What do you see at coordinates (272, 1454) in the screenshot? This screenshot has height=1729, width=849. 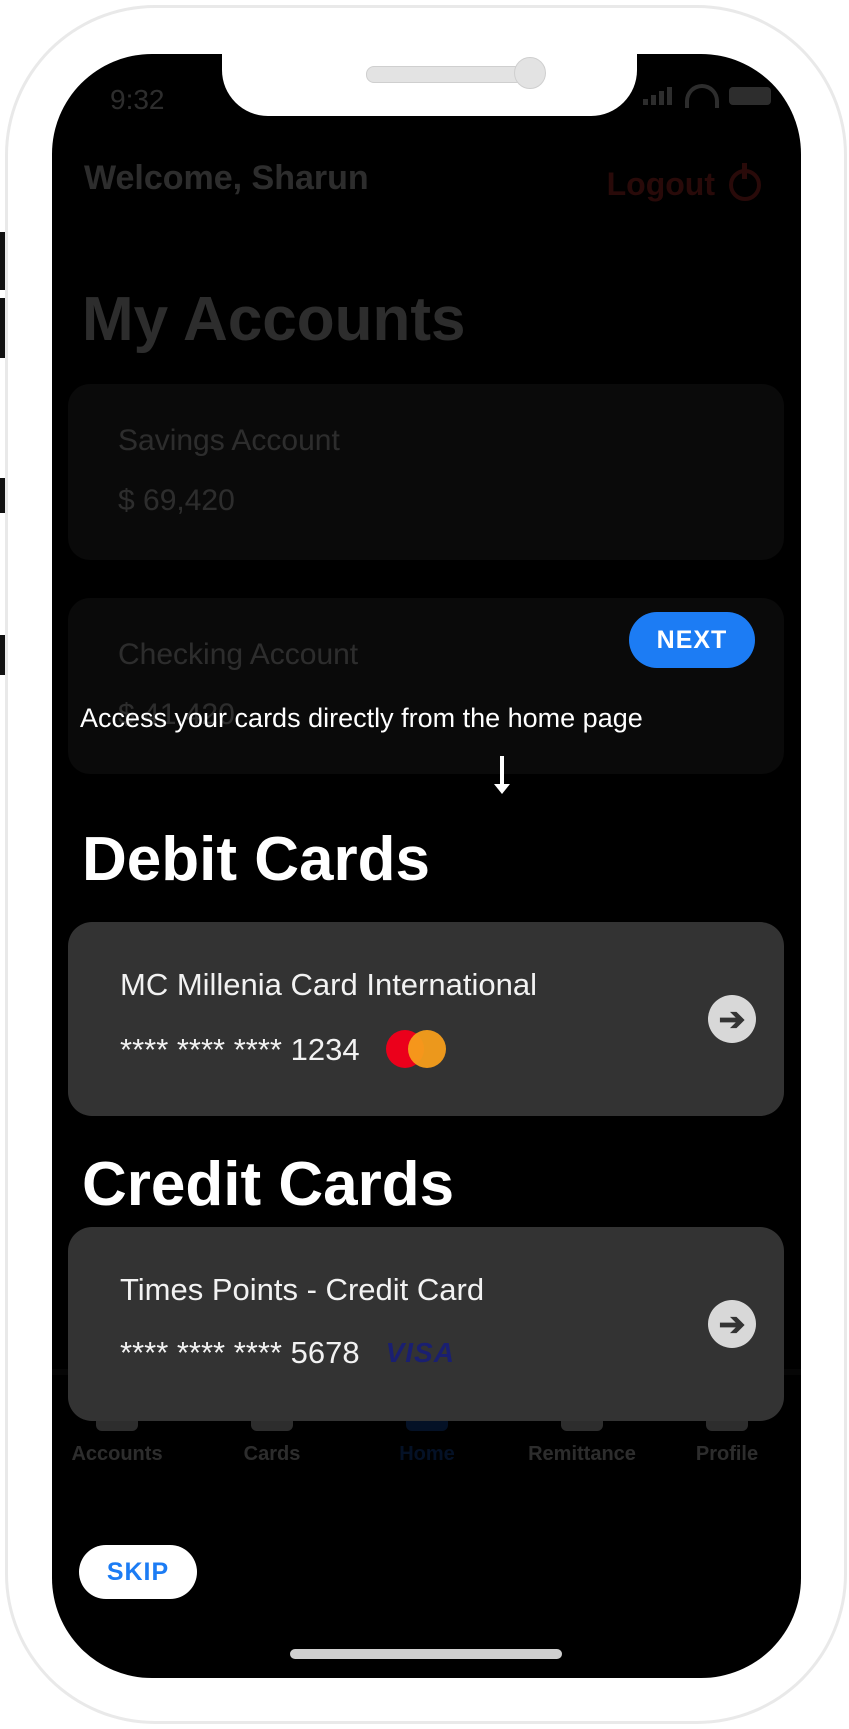 I see `nav-label: Cards` at bounding box center [272, 1454].